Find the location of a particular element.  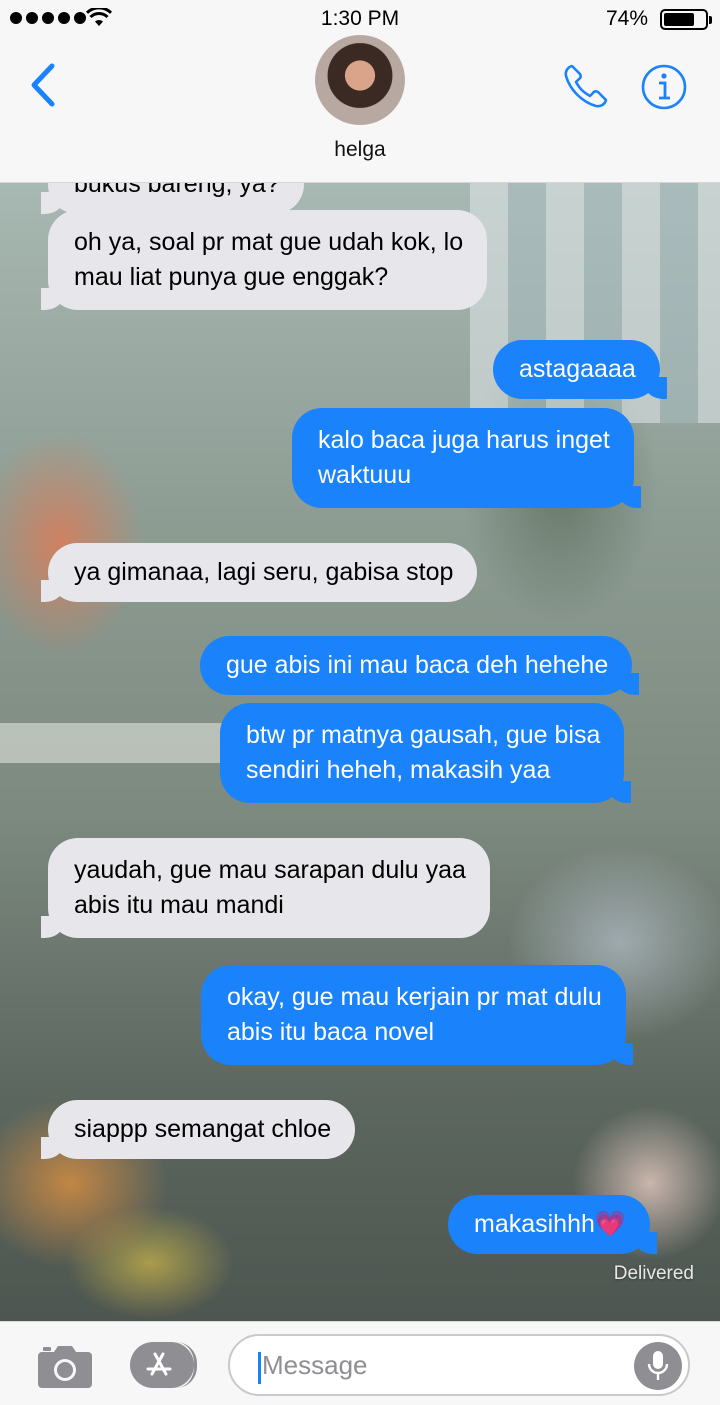

delivered-status: Delivered is located at coordinates (653, 1273).